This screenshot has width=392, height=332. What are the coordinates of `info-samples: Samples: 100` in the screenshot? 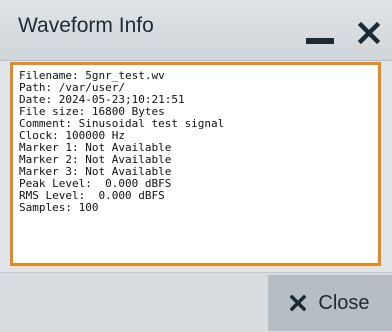 It's located at (59, 207).